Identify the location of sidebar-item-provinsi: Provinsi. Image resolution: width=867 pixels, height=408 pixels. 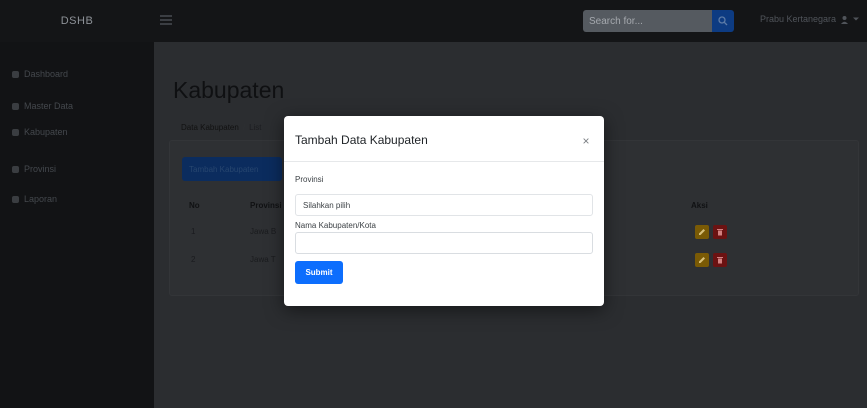
(34, 169).